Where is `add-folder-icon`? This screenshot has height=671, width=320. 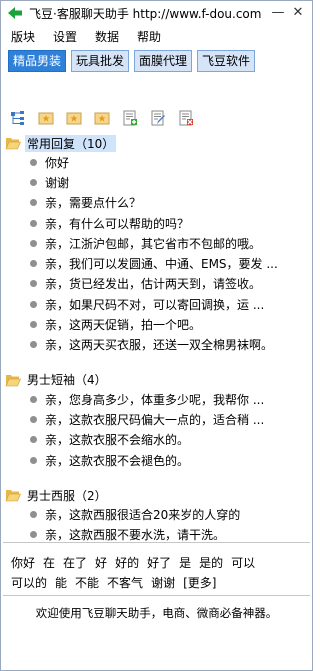 add-folder-icon is located at coordinates (46, 118).